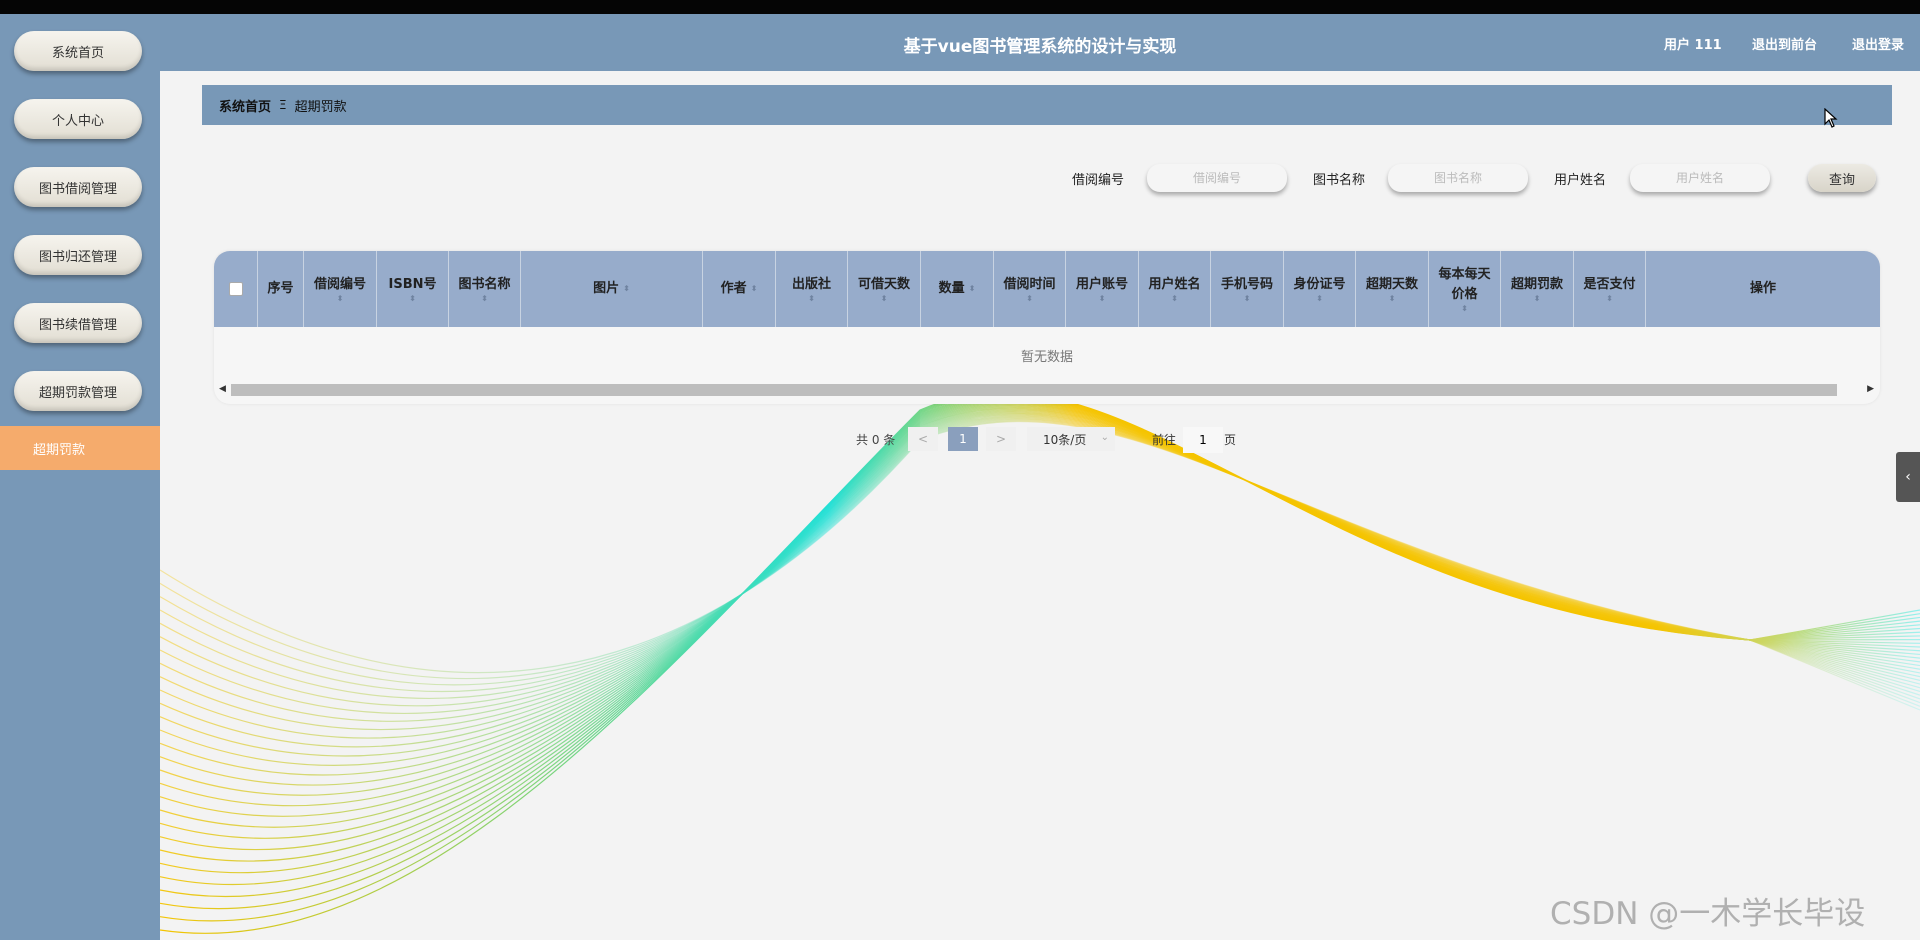 This screenshot has width=1920, height=940. Describe the element at coordinates (413, 289) in the screenshot. I see `column-header: ISBN号 ⬍` at that location.